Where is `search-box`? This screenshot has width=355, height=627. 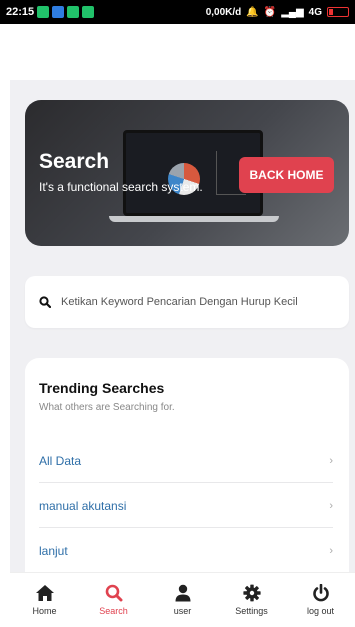 search-box is located at coordinates (187, 302).